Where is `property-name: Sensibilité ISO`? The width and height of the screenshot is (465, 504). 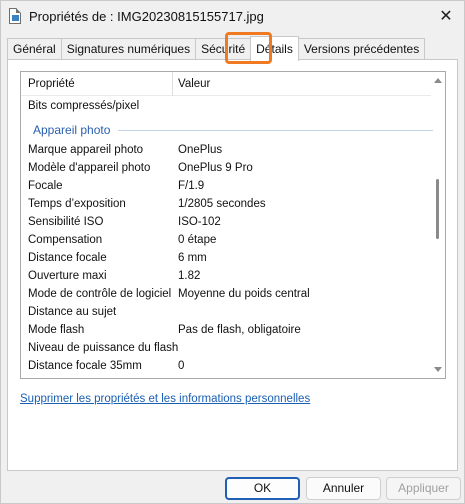 property-name: Sensibilité ISO is located at coordinates (66, 222).